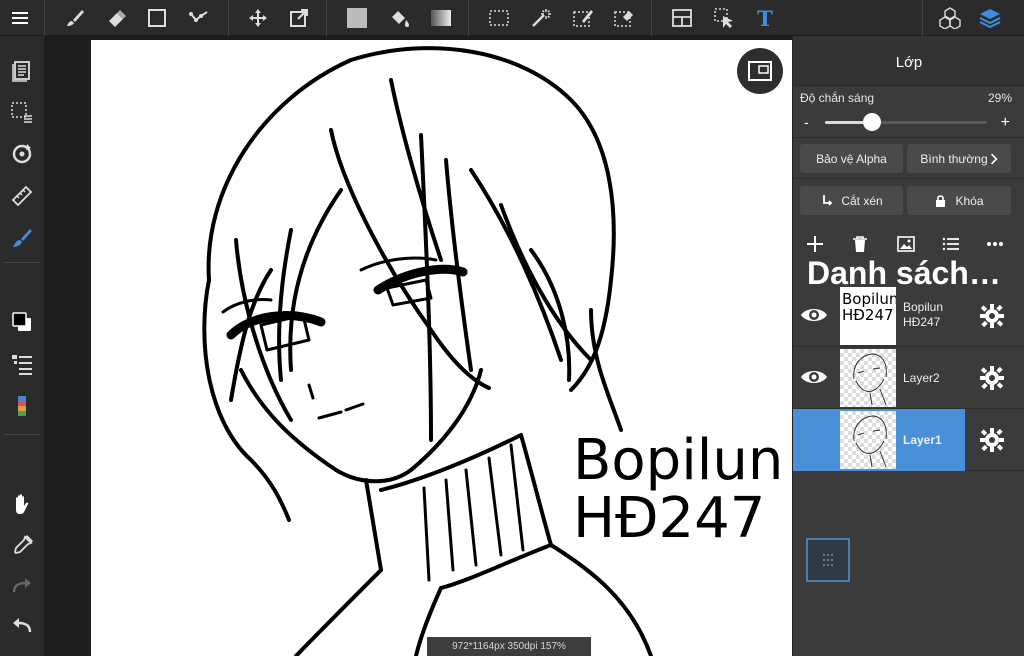  Describe the element at coordinates (908, 440) in the screenshot. I see `layer-row-selected: Layer1` at that location.